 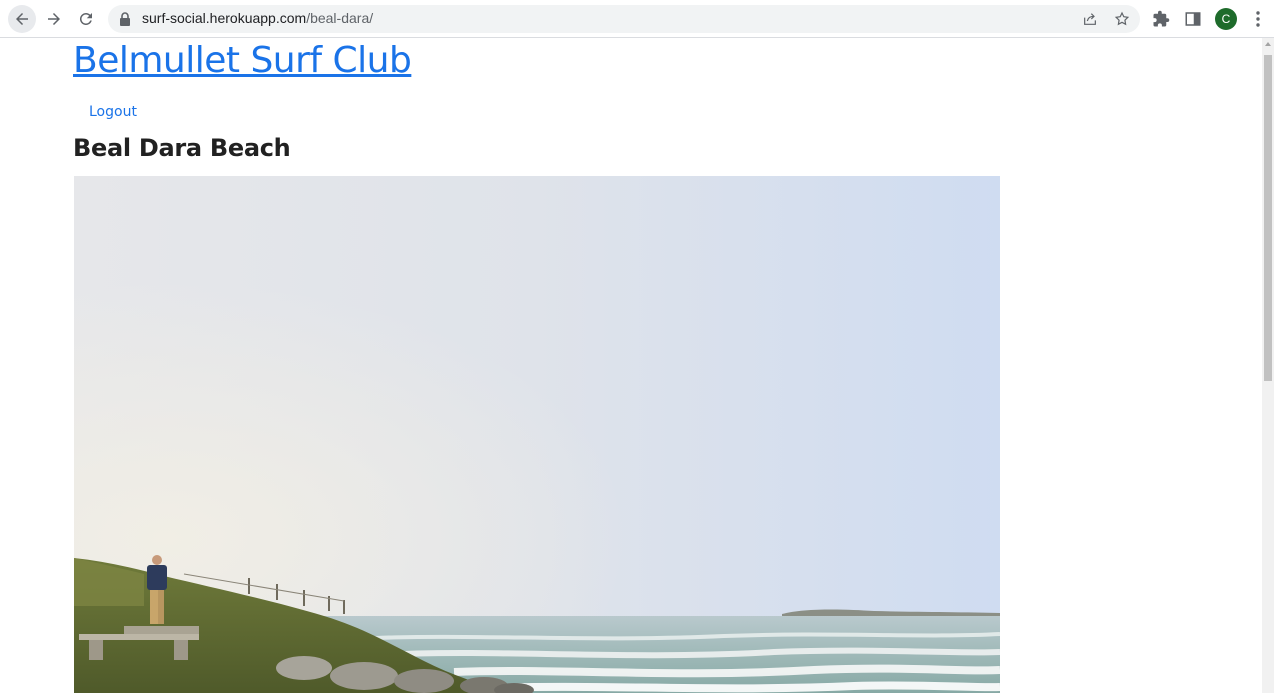 What do you see at coordinates (224, 18) in the screenshot?
I see `url-host: surf-social.herokuapp.com` at bounding box center [224, 18].